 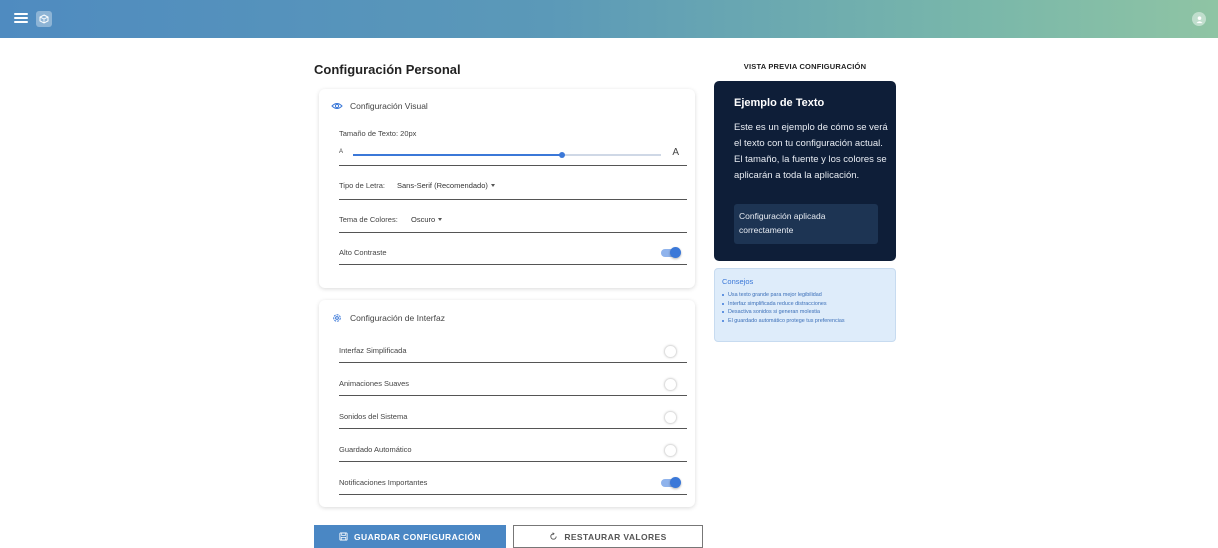 What do you see at coordinates (553, 536) in the screenshot?
I see `refresh-icon` at bounding box center [553, 536].